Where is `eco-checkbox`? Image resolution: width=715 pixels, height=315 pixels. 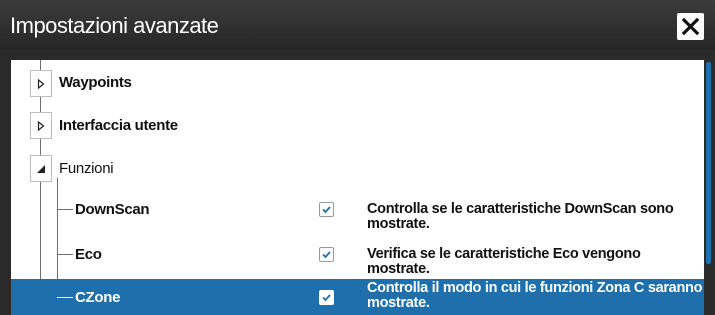 eco-checkbox is located at coordinates (326, 254).